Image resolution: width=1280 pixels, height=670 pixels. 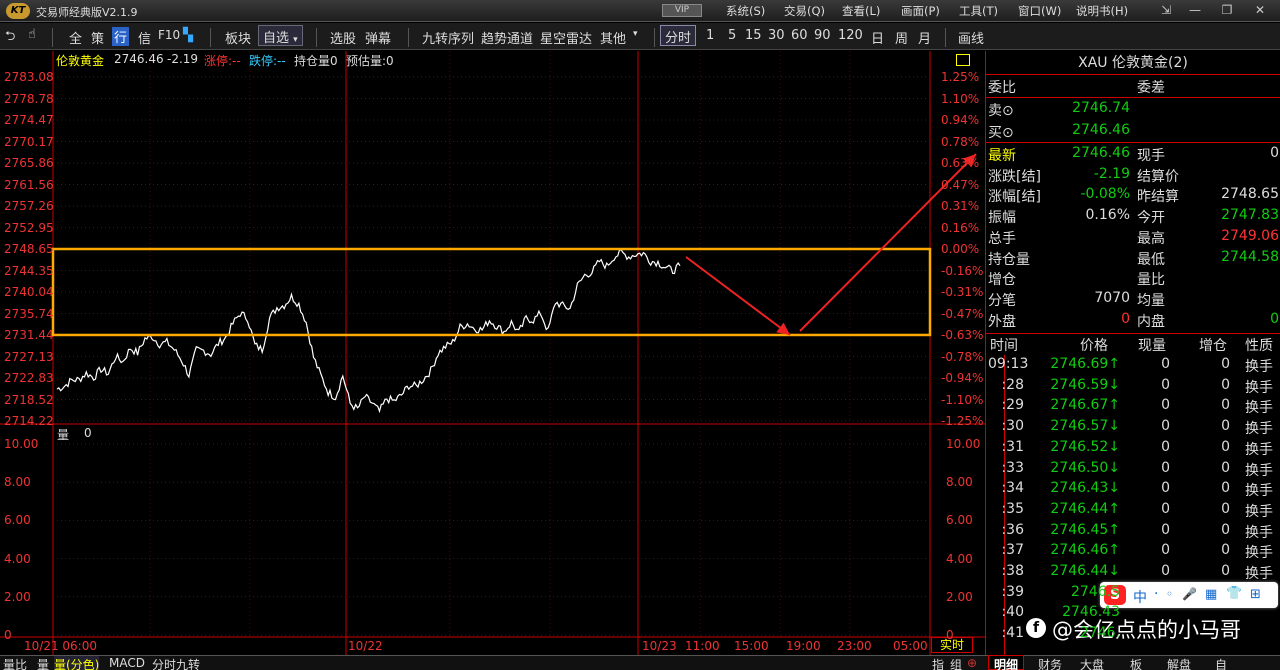 I want to click on tab-index: 指, so click(x=938, y=663).